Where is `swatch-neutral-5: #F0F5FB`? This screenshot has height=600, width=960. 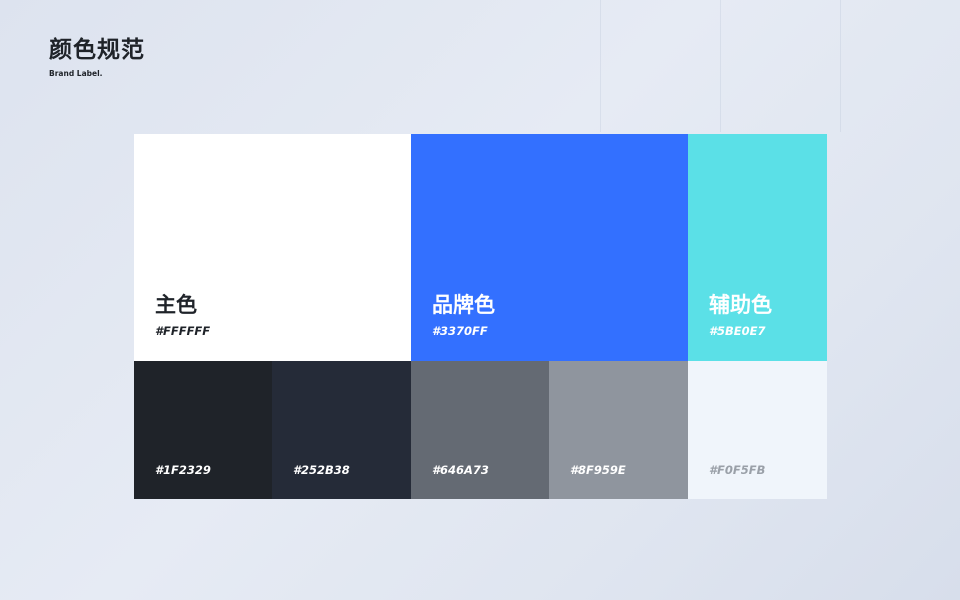 swatch-neutral-5: #F0F5FB is located at coordinates (757, 430).